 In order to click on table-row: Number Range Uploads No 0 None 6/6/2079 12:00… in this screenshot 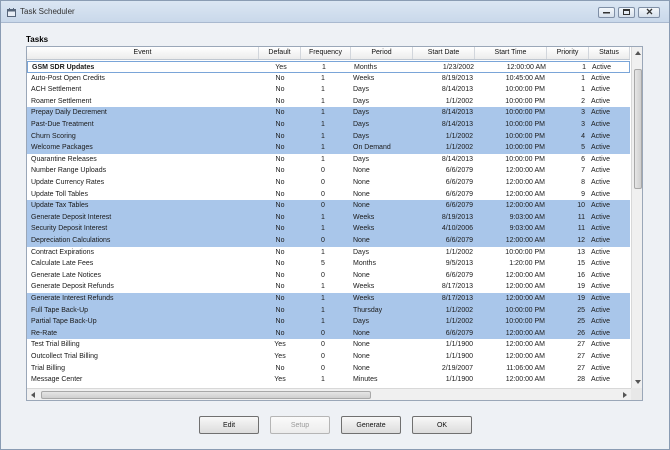, I will do `click(328, 171)`.